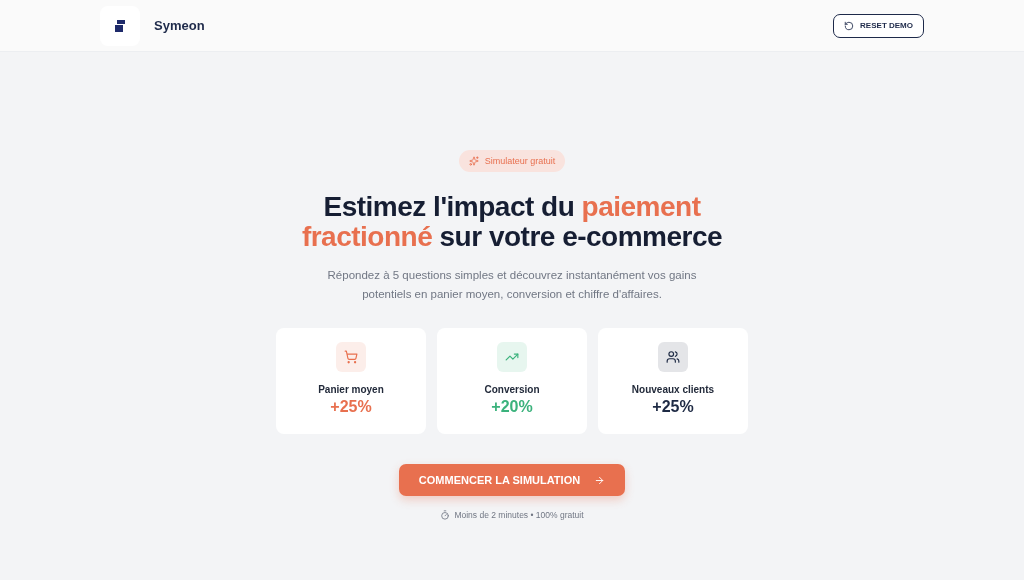 This screenshot has width=1024, height=580. I want to click on duration-note: Moins de 2 minutes • 100% gratuit, so click(519, 515).